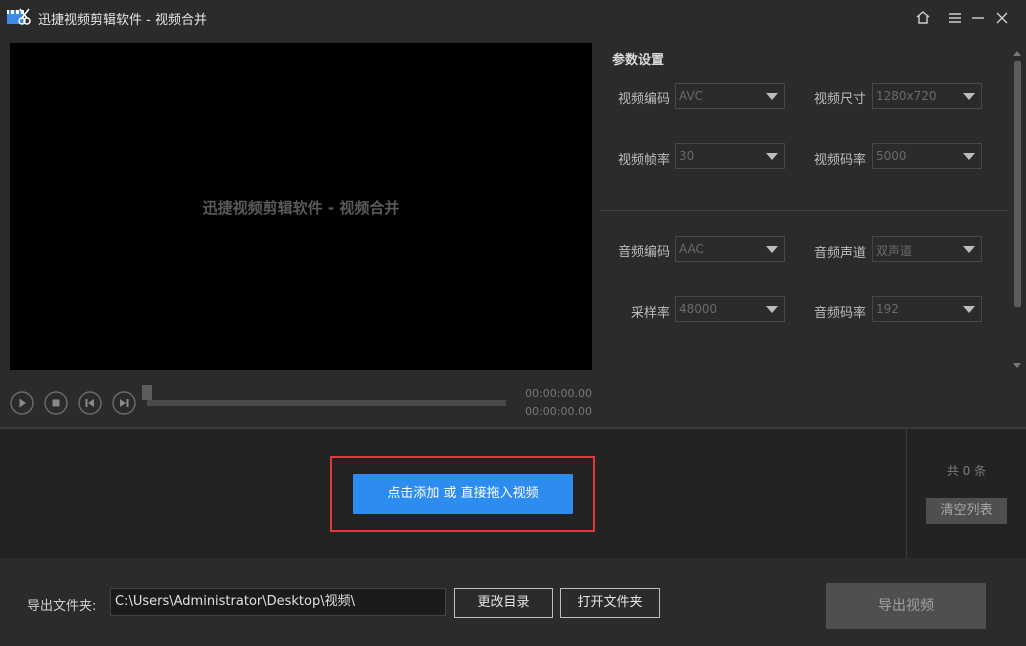  What do you see at coordinates (966, 493) in the screenshot?
I see `list-count-panel: 共 0 条 清空列表` at bounding box center [966, 493].